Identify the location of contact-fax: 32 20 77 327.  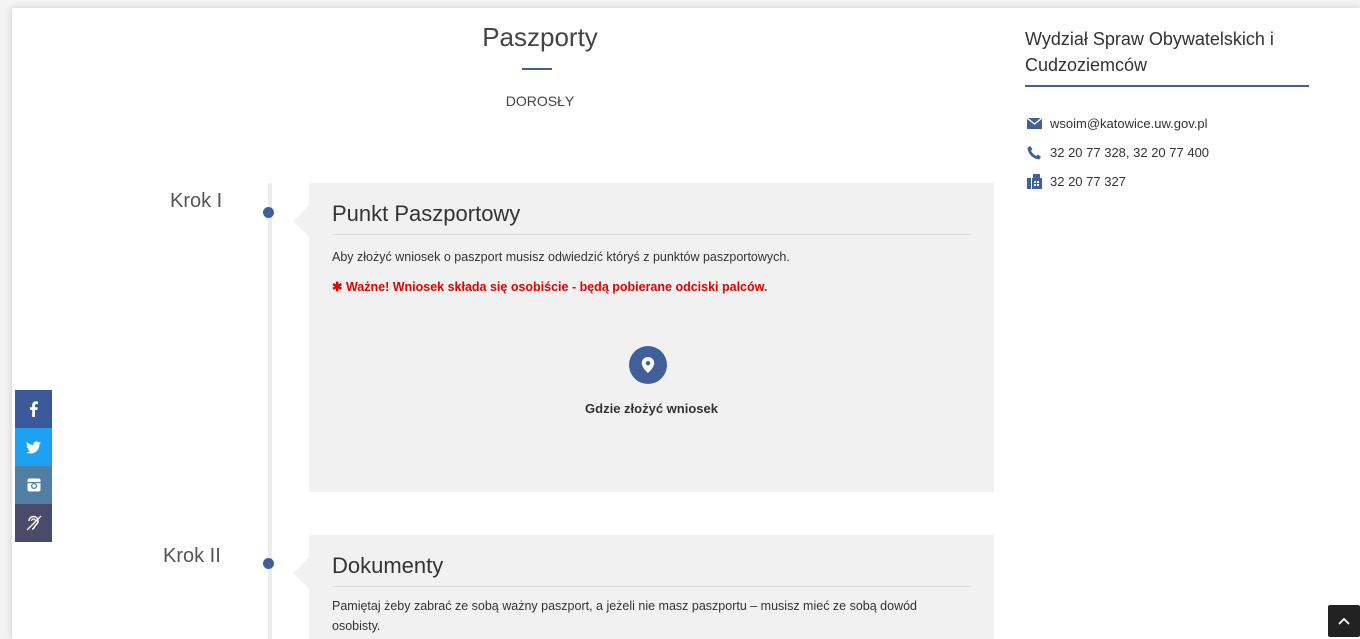
(1076, 181).